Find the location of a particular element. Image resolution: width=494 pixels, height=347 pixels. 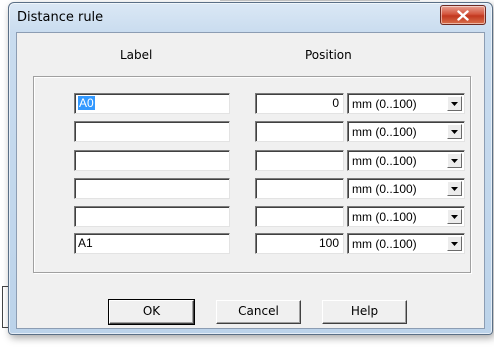

unit-select-4: mm (0..100) is located at coordinates (406, 188).